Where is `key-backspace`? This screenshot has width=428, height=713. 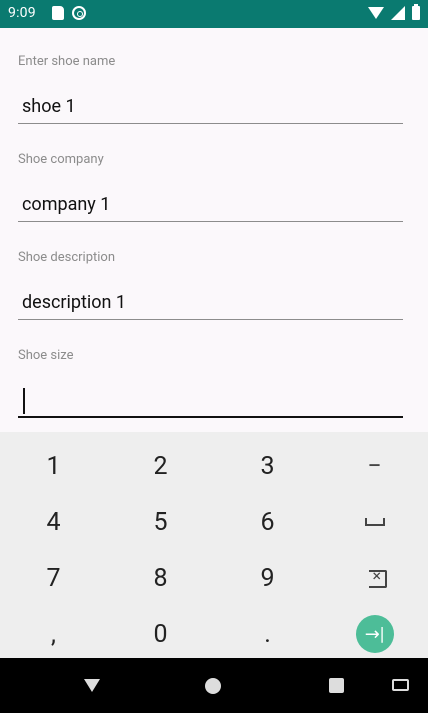
key-backspace is located at coordinates (374, 578).